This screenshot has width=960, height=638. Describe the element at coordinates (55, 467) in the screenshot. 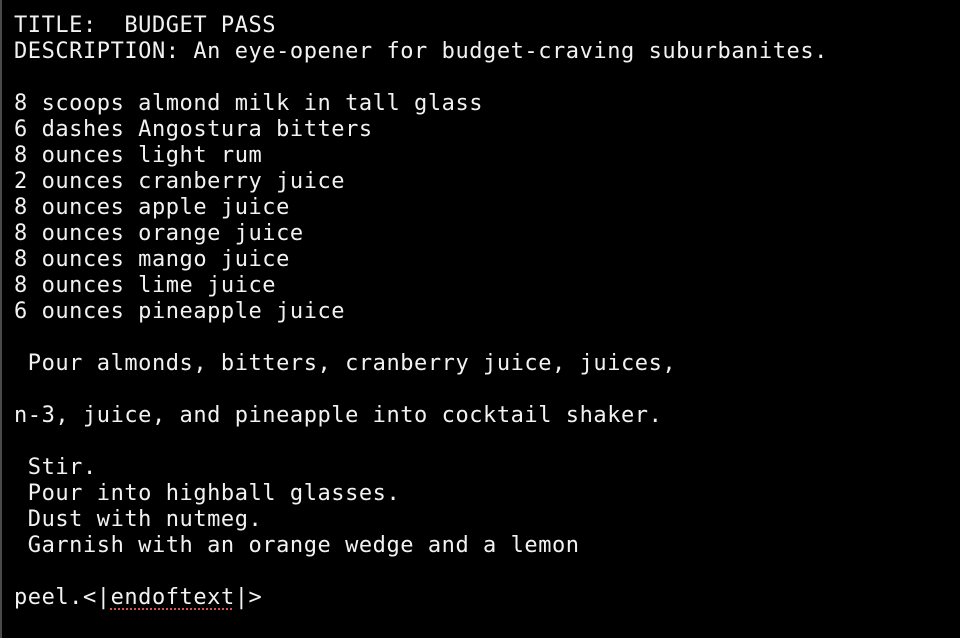

I see `terminal-line-instruction: Stir.` at that location.